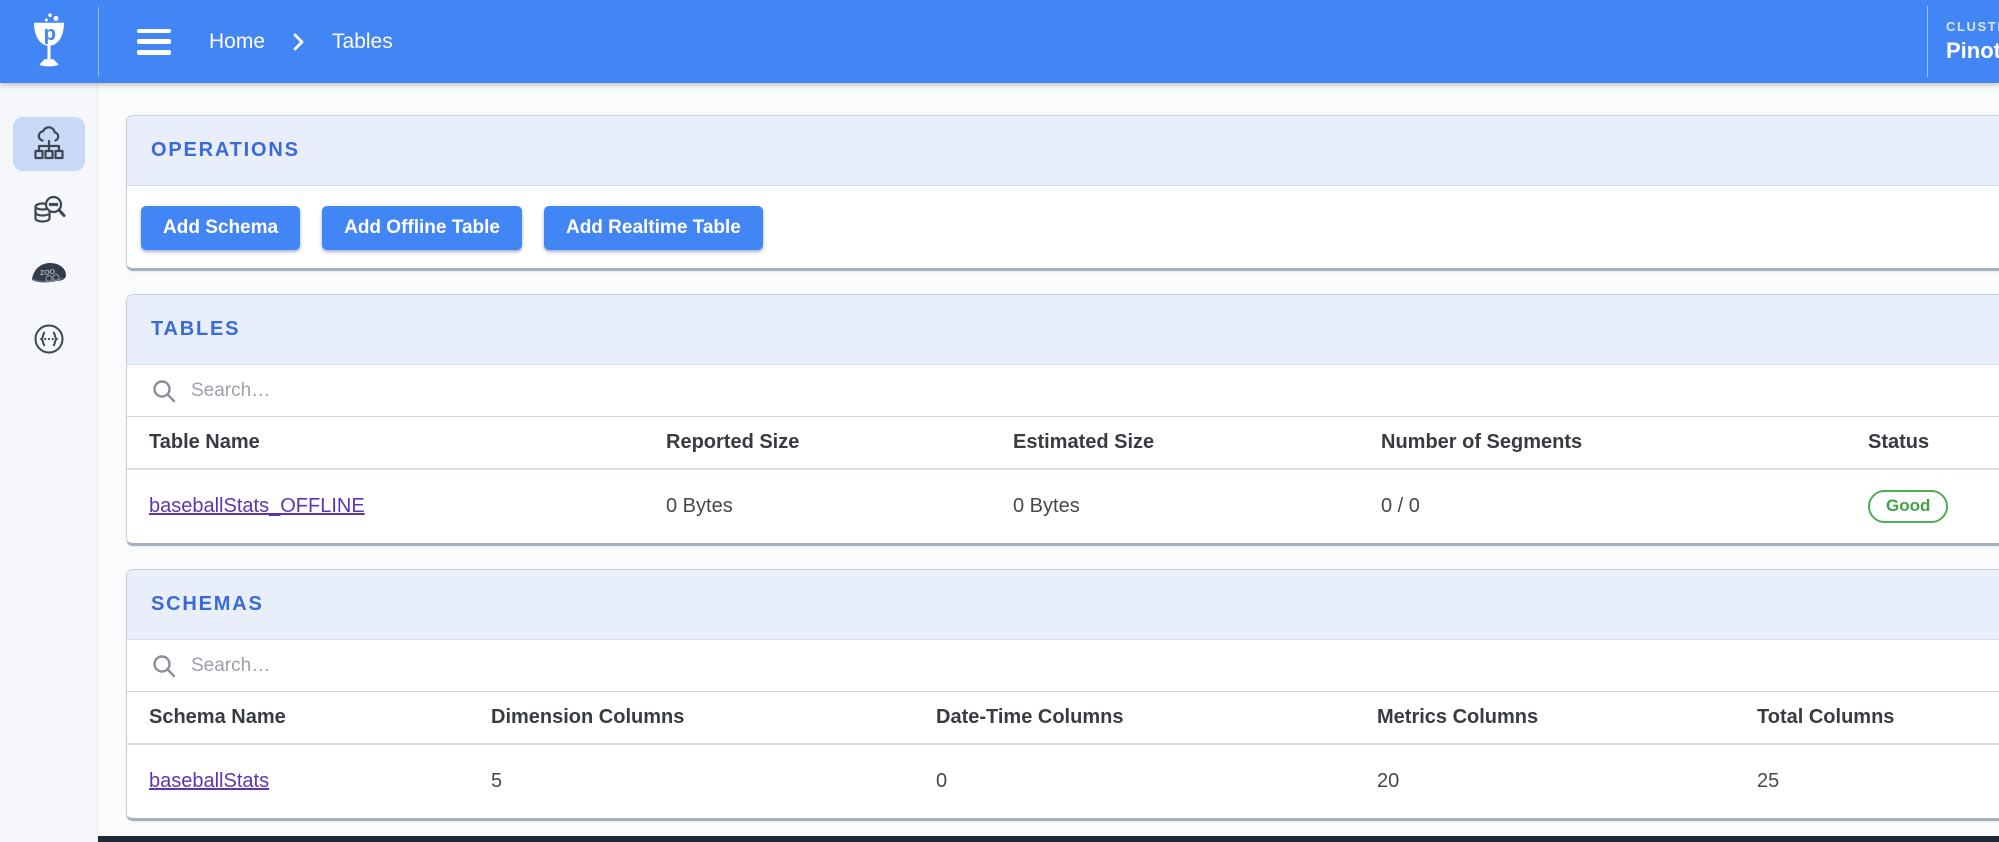 The image size is (1999, 842). What do you see at coordinates (942, 781) in the screenshot?
I see `datetime-columns-value: 0` at bounding box center [942, 781].